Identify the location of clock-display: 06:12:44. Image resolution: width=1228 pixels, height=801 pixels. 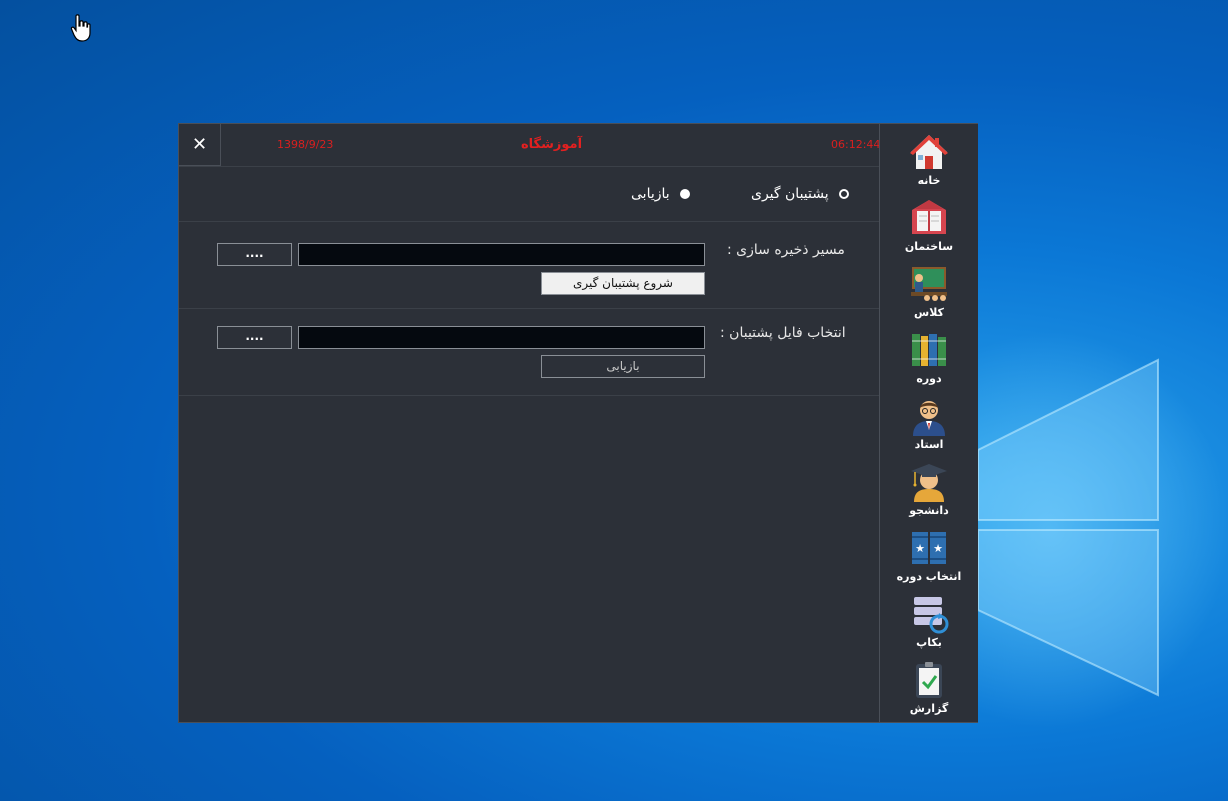
(856, 144).